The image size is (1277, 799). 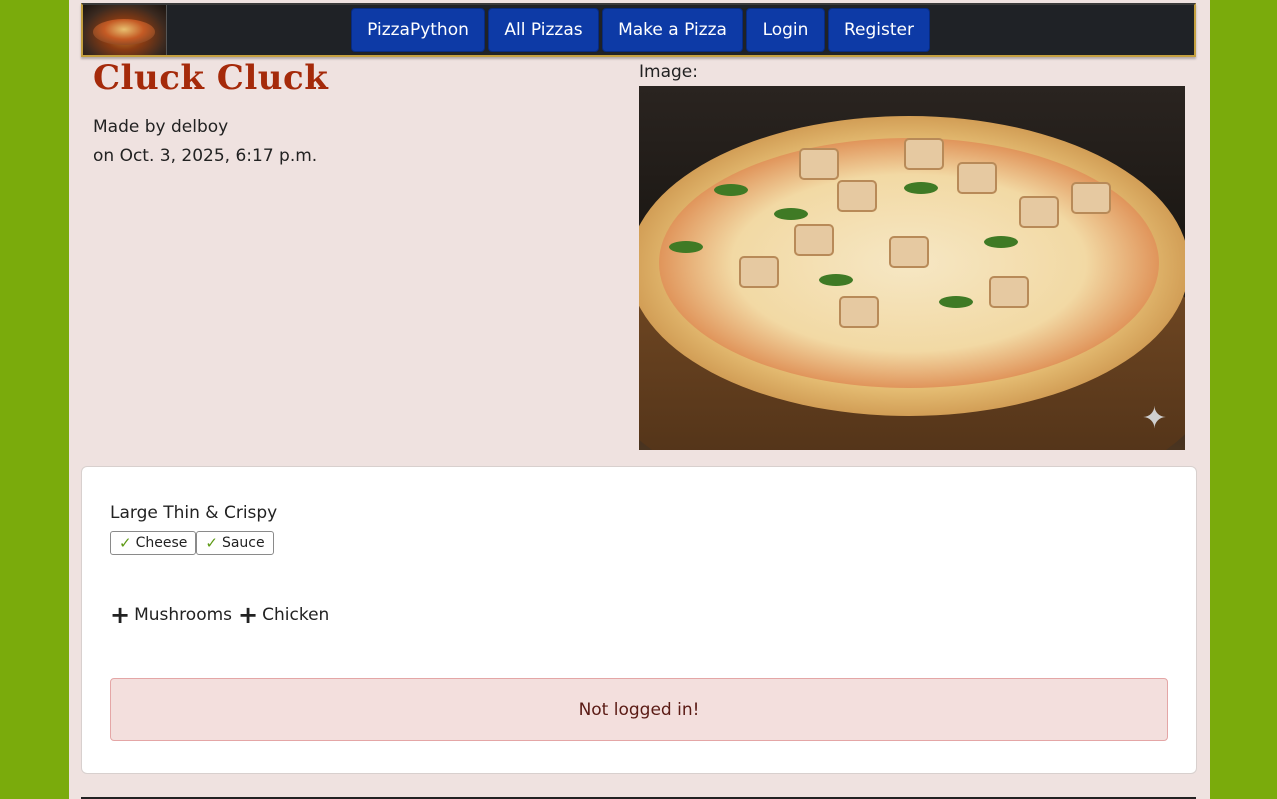 I want to click on site-logo, so click(x=125, y=30).